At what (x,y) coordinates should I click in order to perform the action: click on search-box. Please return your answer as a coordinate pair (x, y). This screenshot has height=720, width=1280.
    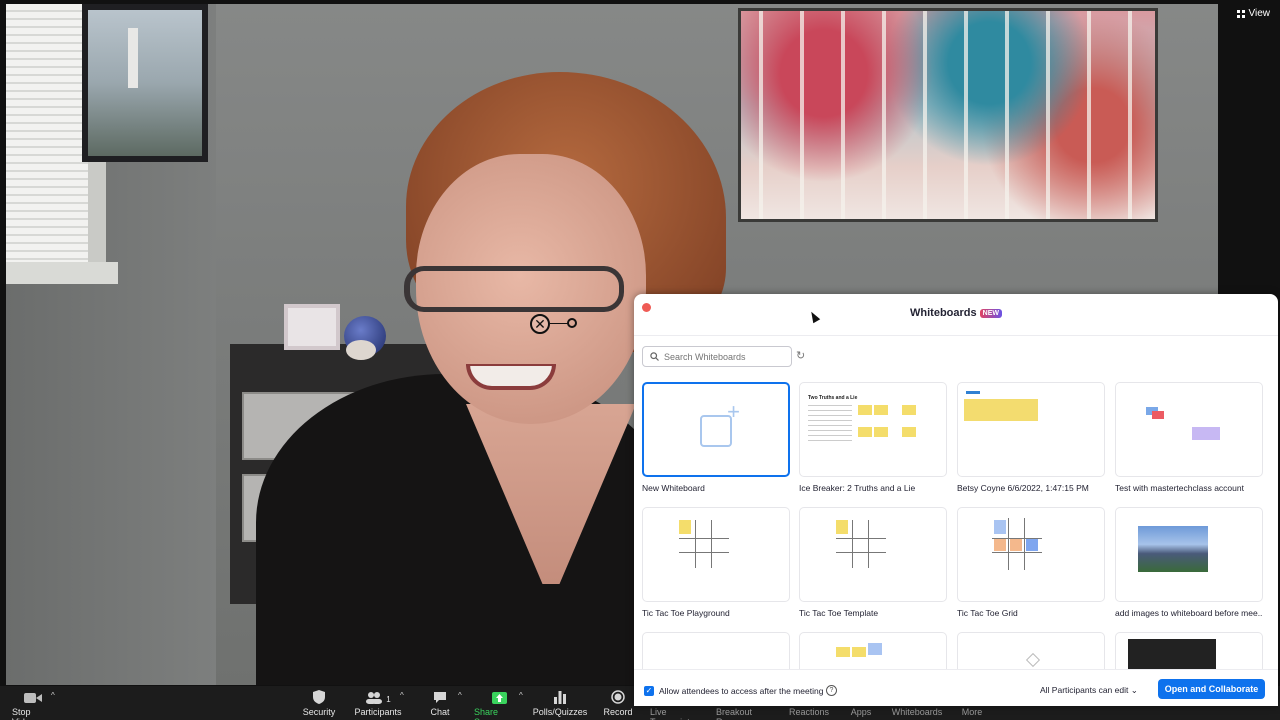
    Looking at the image, I should click on (717, 356).